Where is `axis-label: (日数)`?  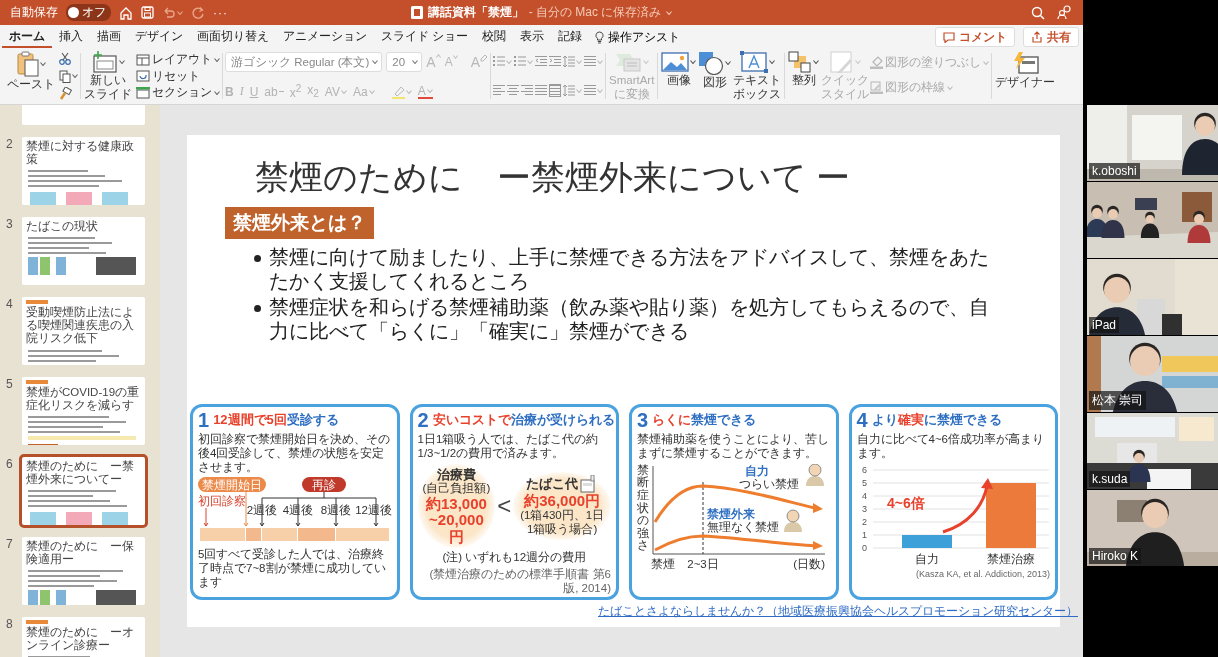
axis-label: (日数) is located at coordinates (808, 563).